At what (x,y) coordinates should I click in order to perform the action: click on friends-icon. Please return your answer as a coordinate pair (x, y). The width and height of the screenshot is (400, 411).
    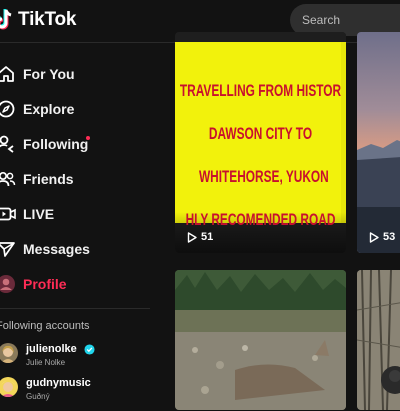
    Looking at the image, I should click on (8, 179).